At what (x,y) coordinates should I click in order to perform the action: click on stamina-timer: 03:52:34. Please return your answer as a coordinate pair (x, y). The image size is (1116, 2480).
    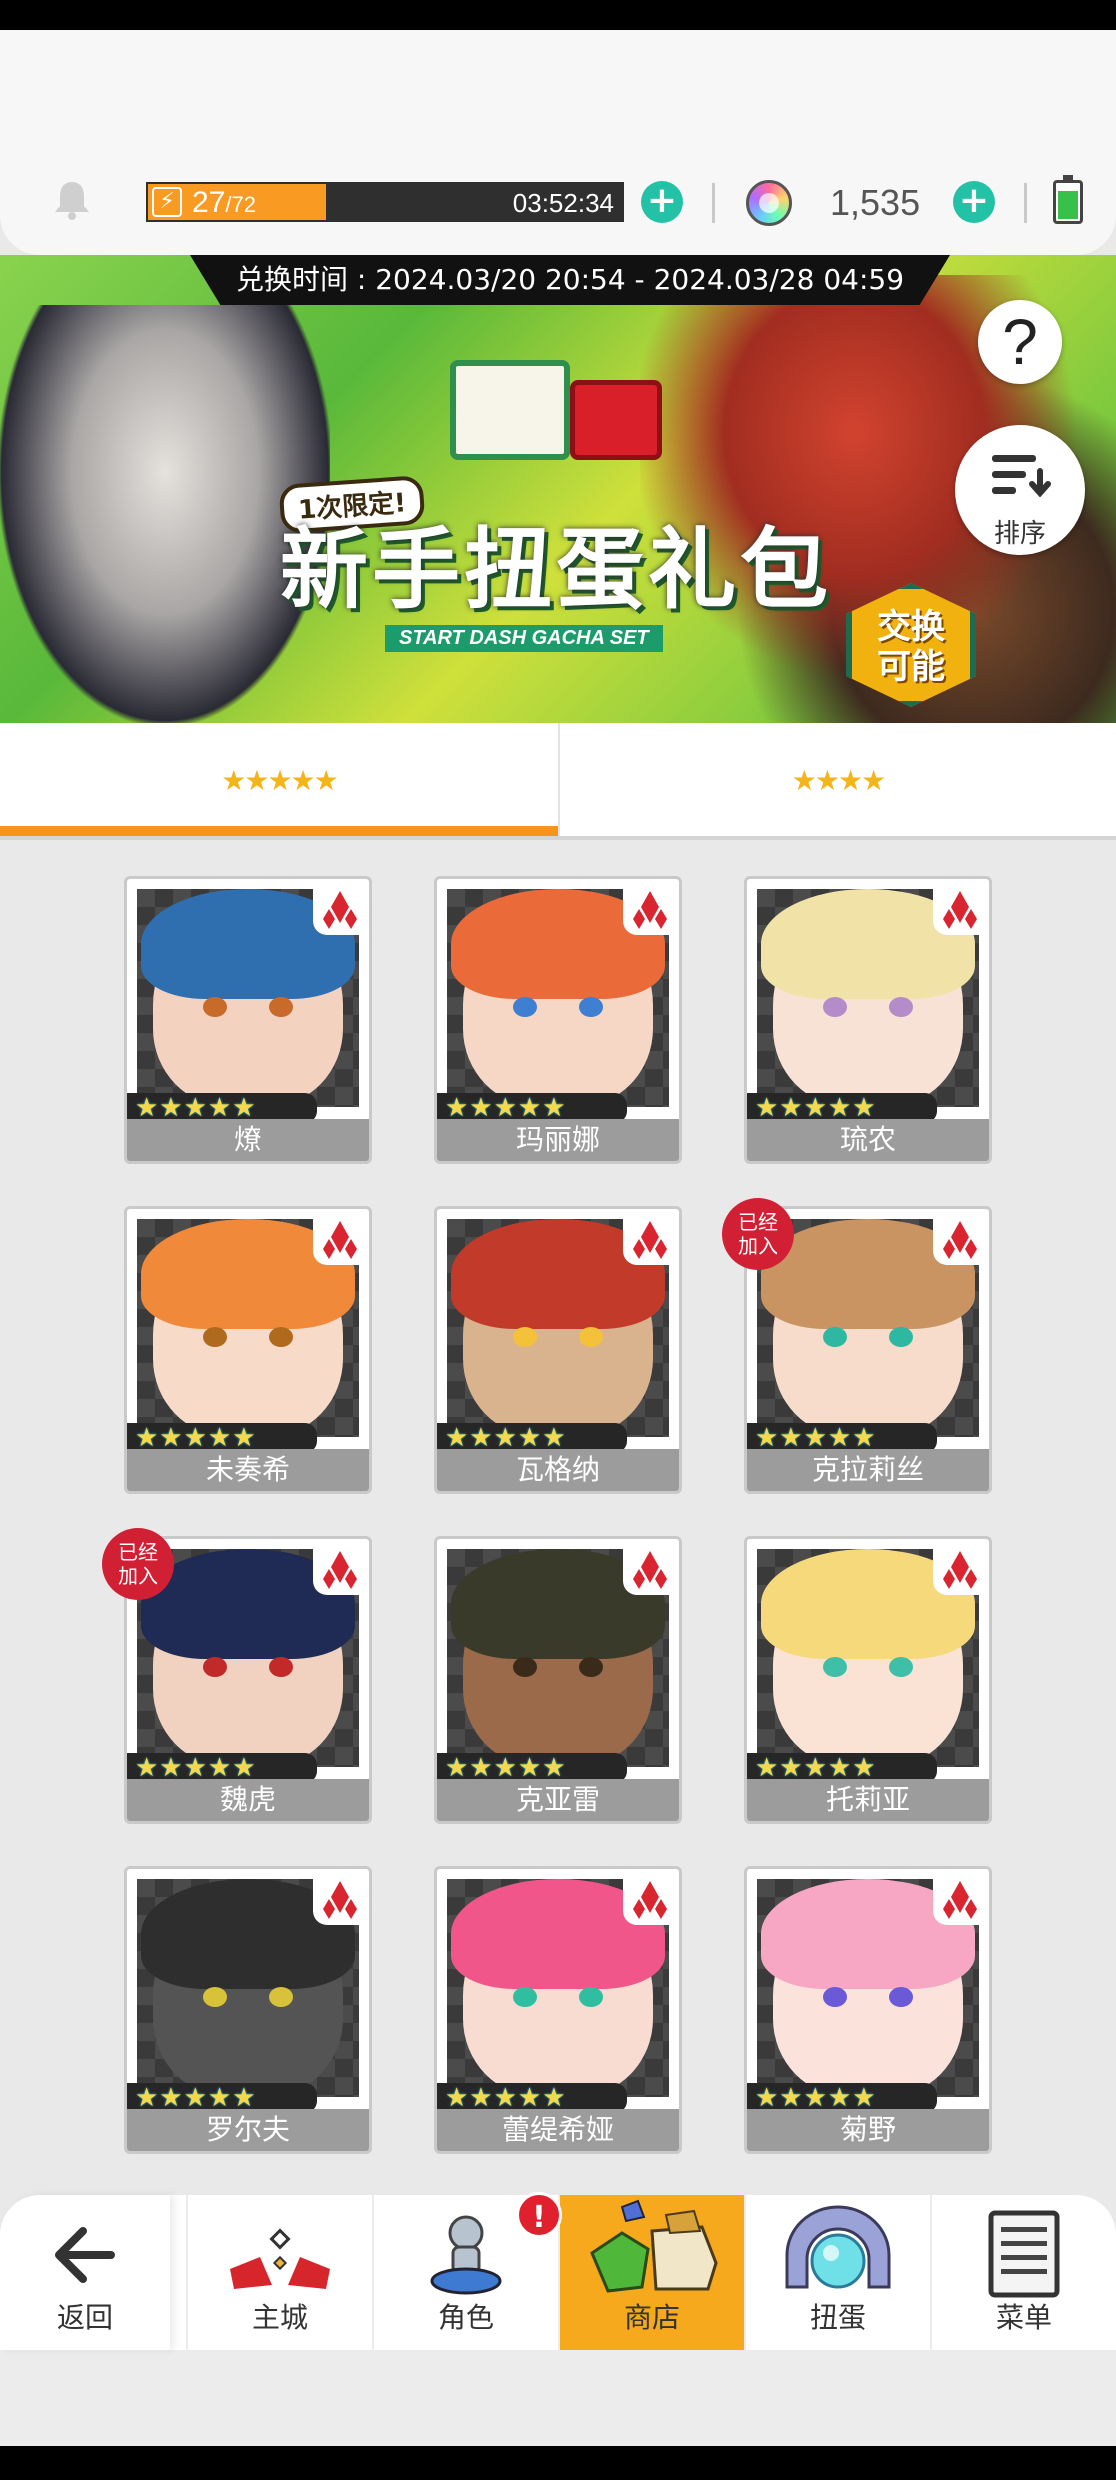
    Looking at the image, I should click on (563, 203).